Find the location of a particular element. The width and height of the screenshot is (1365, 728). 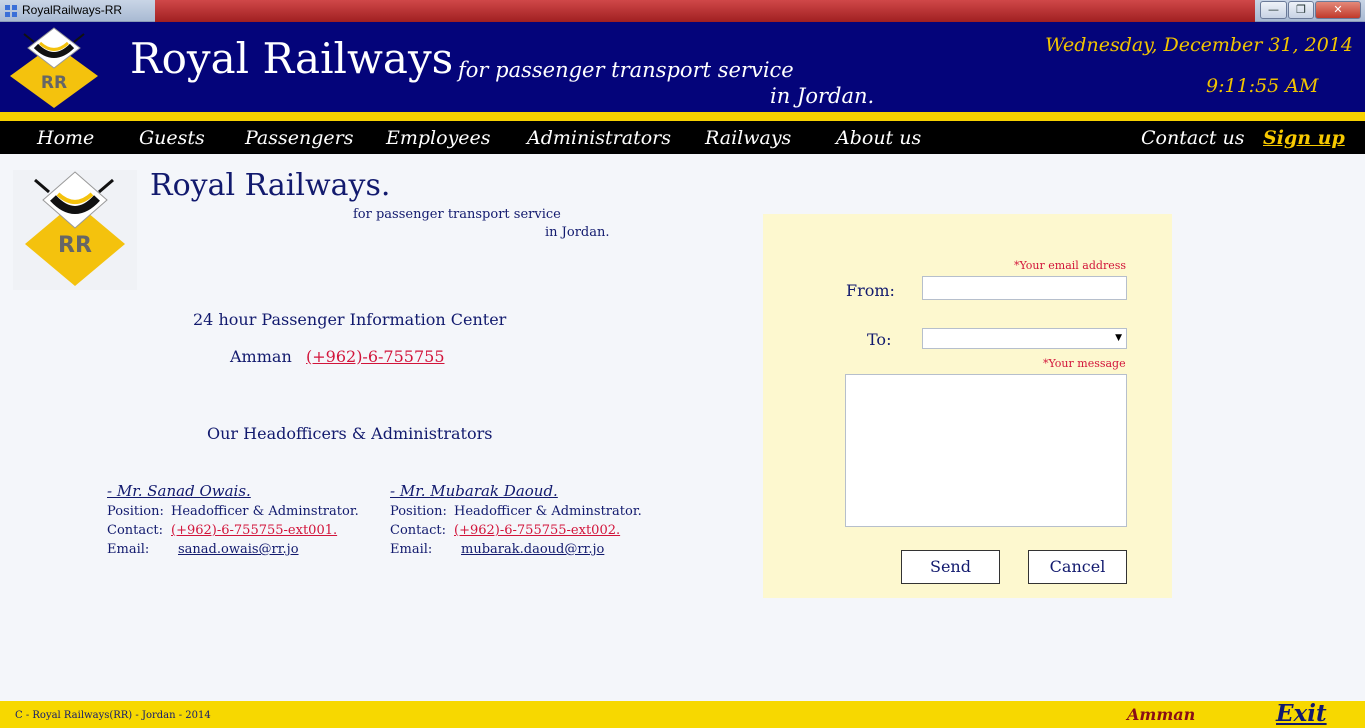

copyright-text: C - Royal Railways(RR) - Jordan - 2014 is located at coordinates (113, 715).